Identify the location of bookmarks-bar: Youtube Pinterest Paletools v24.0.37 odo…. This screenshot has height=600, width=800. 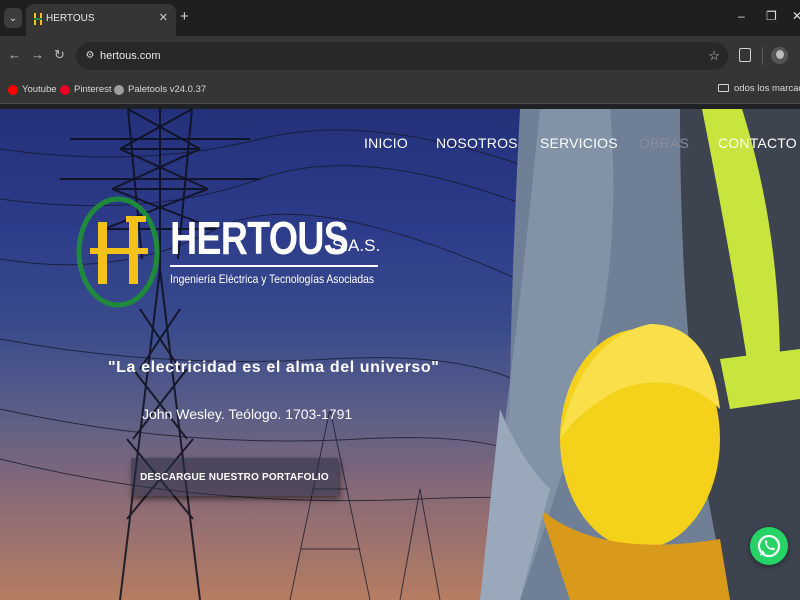
(400, 90).